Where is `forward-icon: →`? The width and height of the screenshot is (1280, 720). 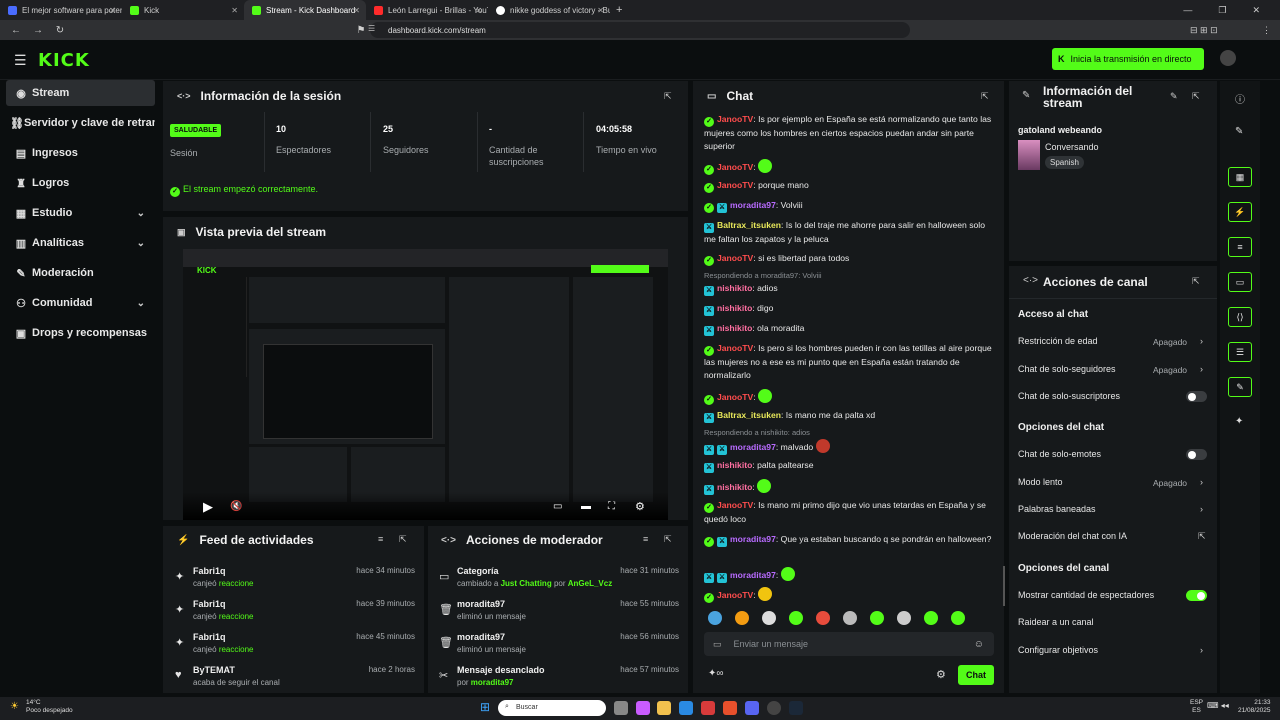
forward-icon: → is located at coordinates (38, 30).